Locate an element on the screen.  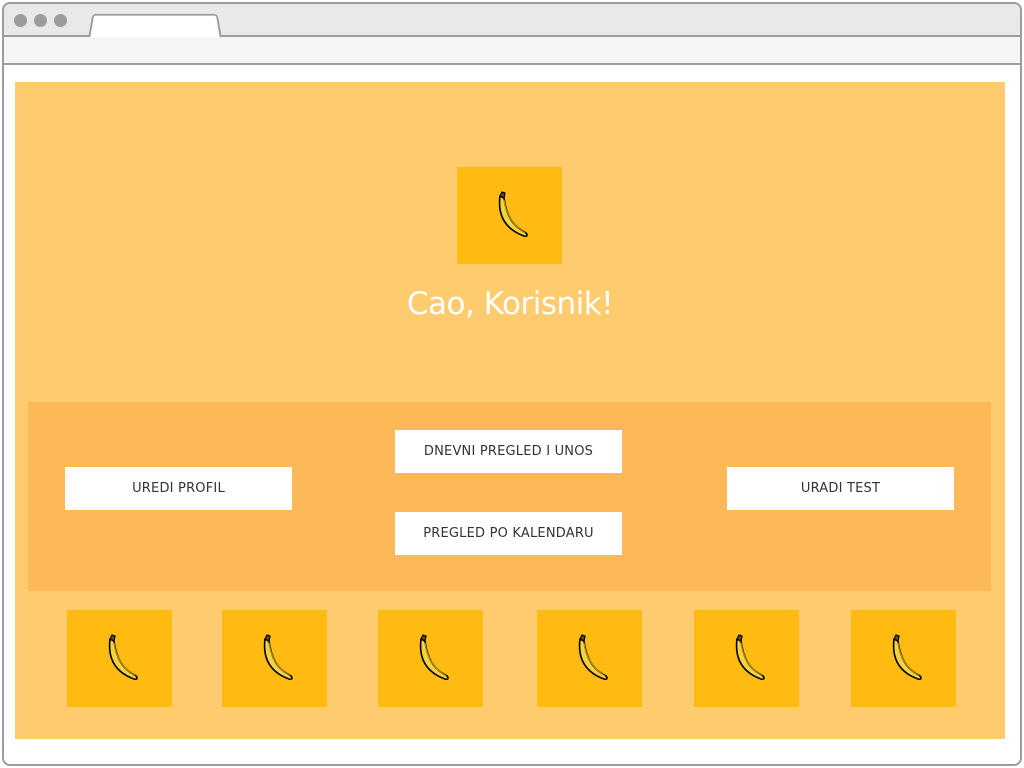
window-minimize-dot is located at coordinates (40, 20).